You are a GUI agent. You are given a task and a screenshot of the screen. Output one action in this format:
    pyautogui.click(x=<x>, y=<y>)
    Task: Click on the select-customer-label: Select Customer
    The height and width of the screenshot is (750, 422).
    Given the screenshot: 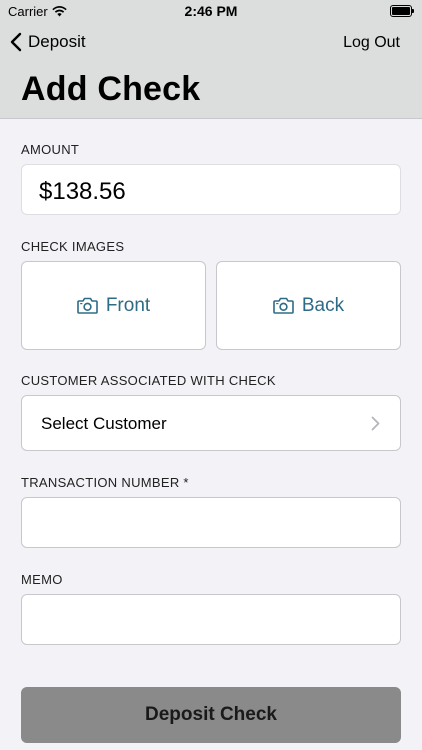 What is the action you would take?
    pyautogui.click(x=104, y=423)
    